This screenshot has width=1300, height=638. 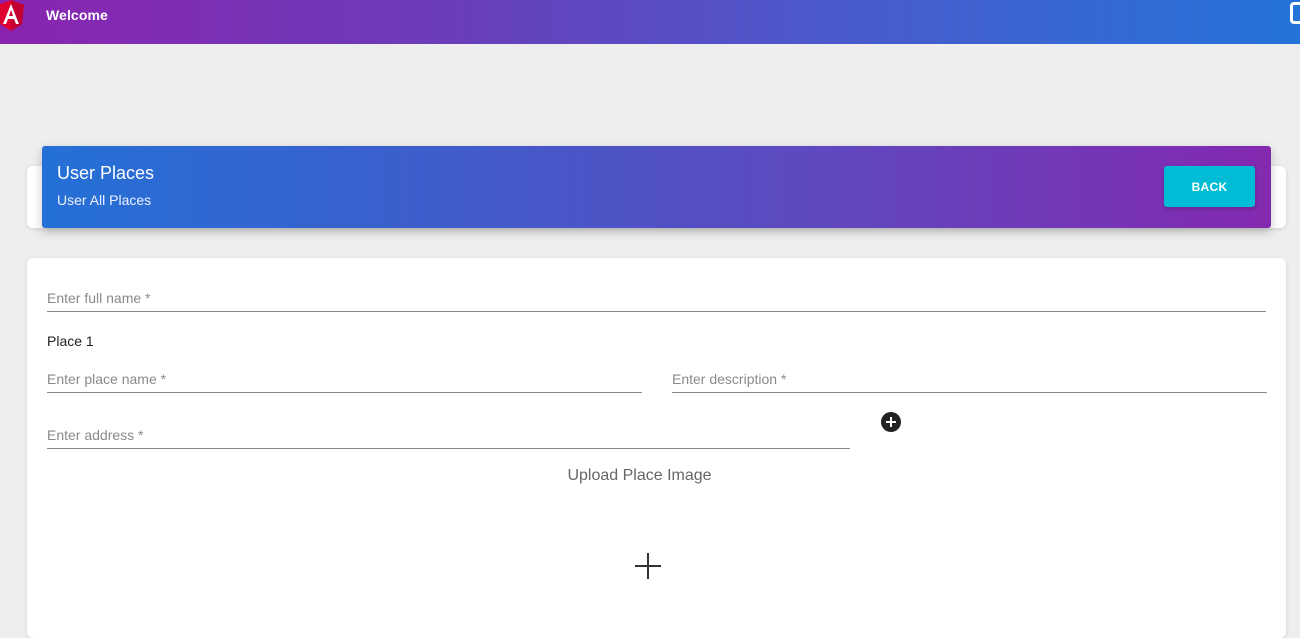 I want to click on upload-title: Upload Place Image, so click(x=639, y=475).